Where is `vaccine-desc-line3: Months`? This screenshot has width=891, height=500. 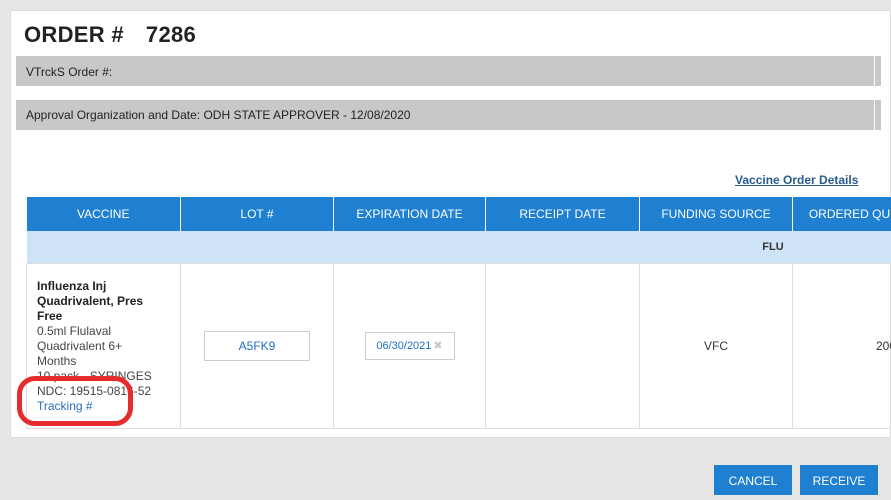 vaccine-desc-line3: Months is located at coordinates (57, 360).